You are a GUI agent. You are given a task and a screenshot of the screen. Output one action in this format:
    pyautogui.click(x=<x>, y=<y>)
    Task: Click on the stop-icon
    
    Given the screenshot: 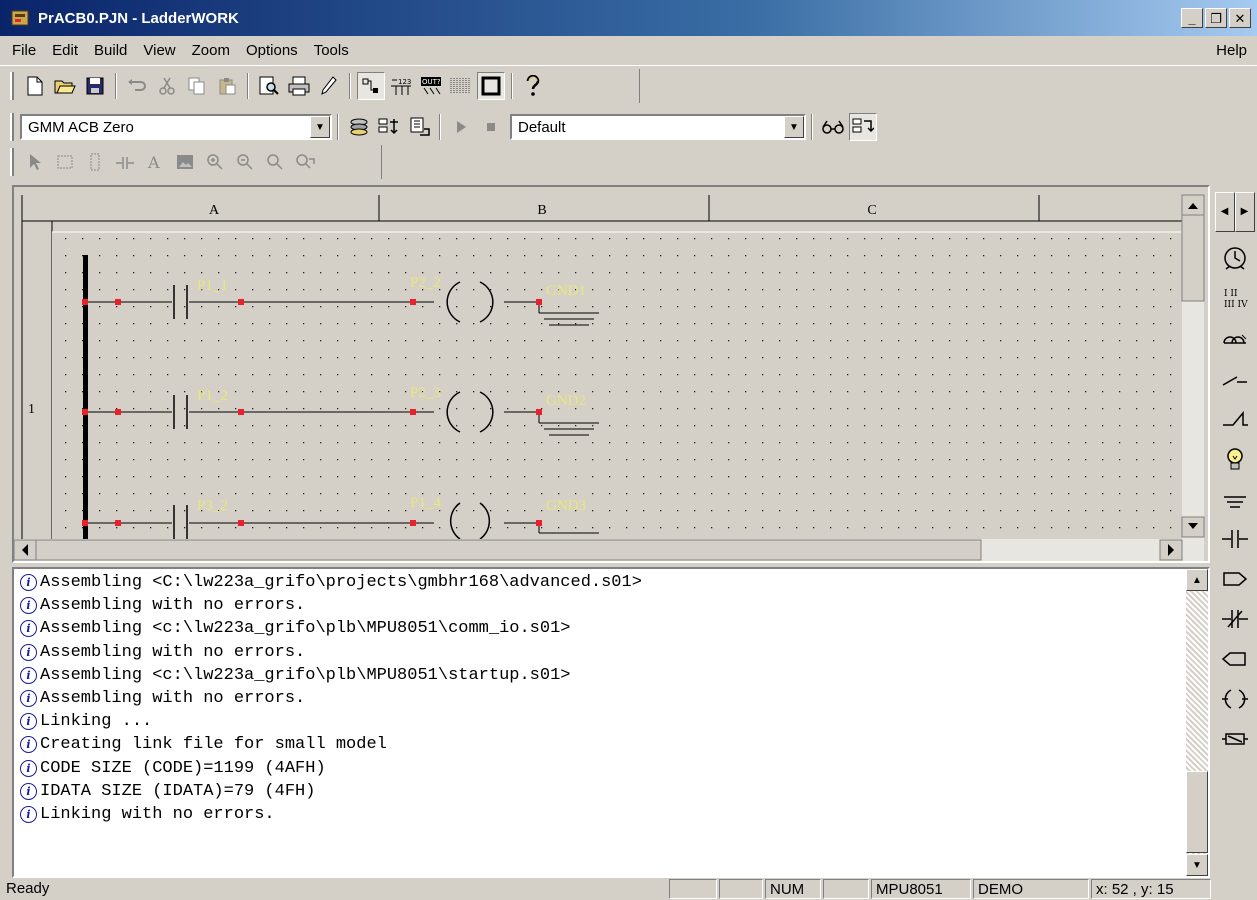 What is the action you would take?
    pyautogui.click(x=491, y=127)
    